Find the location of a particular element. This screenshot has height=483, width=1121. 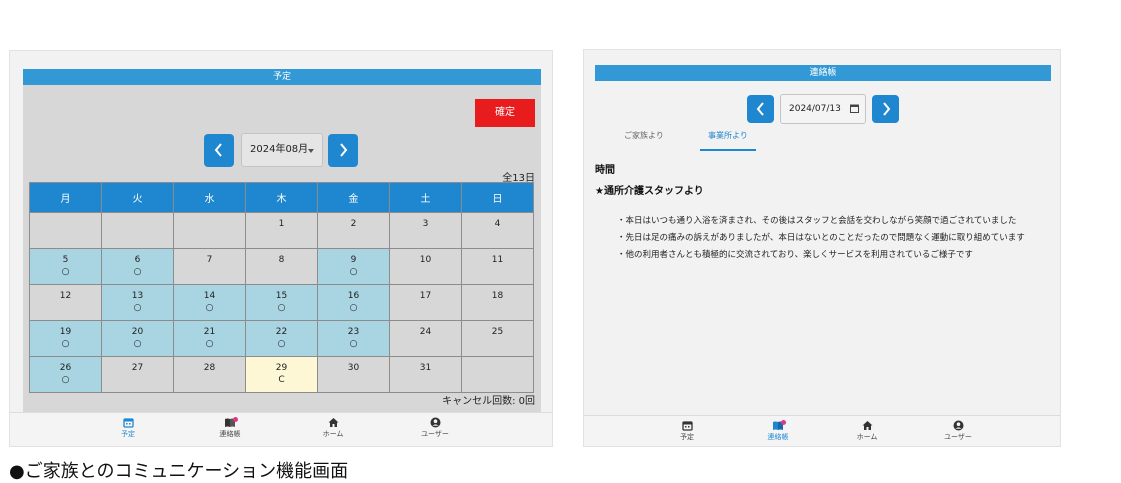

day-number: 15 is located at coordinates (281, 296).